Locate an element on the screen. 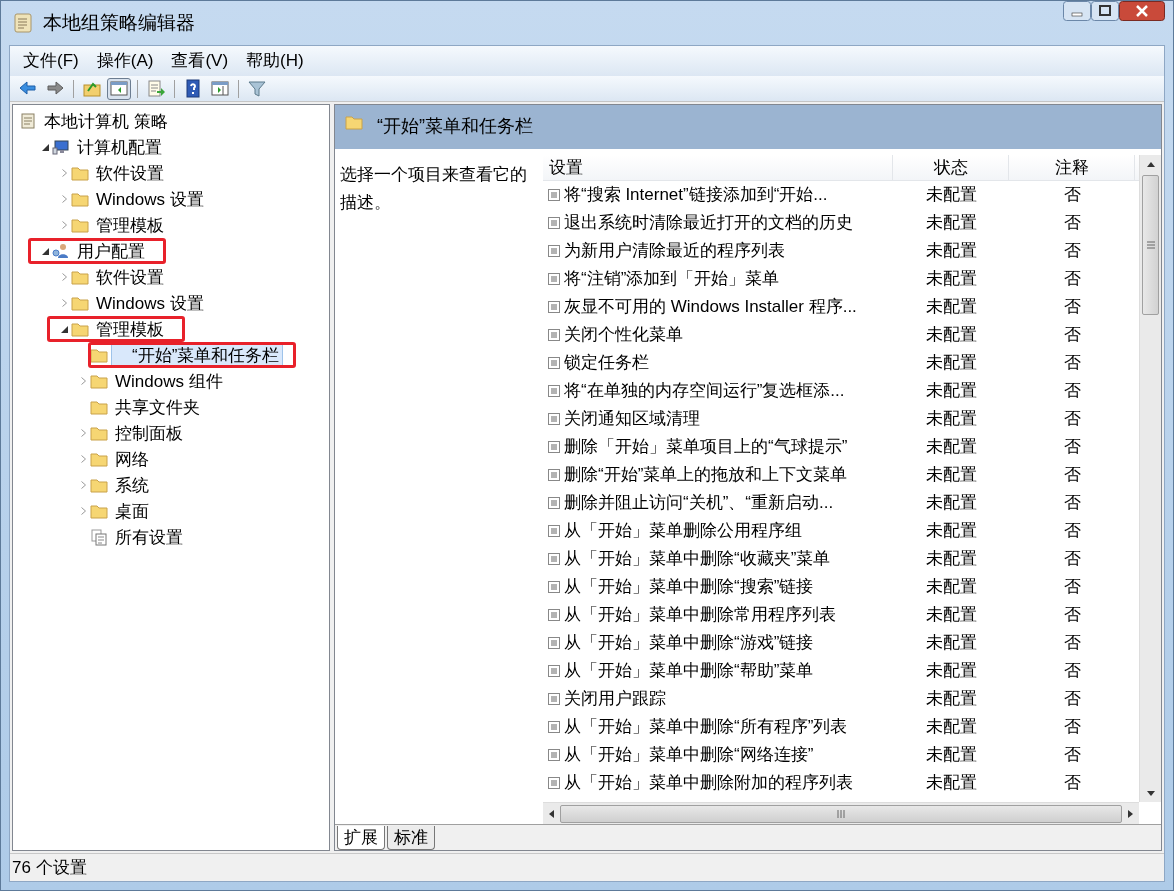 This screenshot has width=1174, height=891. scroll-up-arrow-icon is located at coordinates (1150, 164).